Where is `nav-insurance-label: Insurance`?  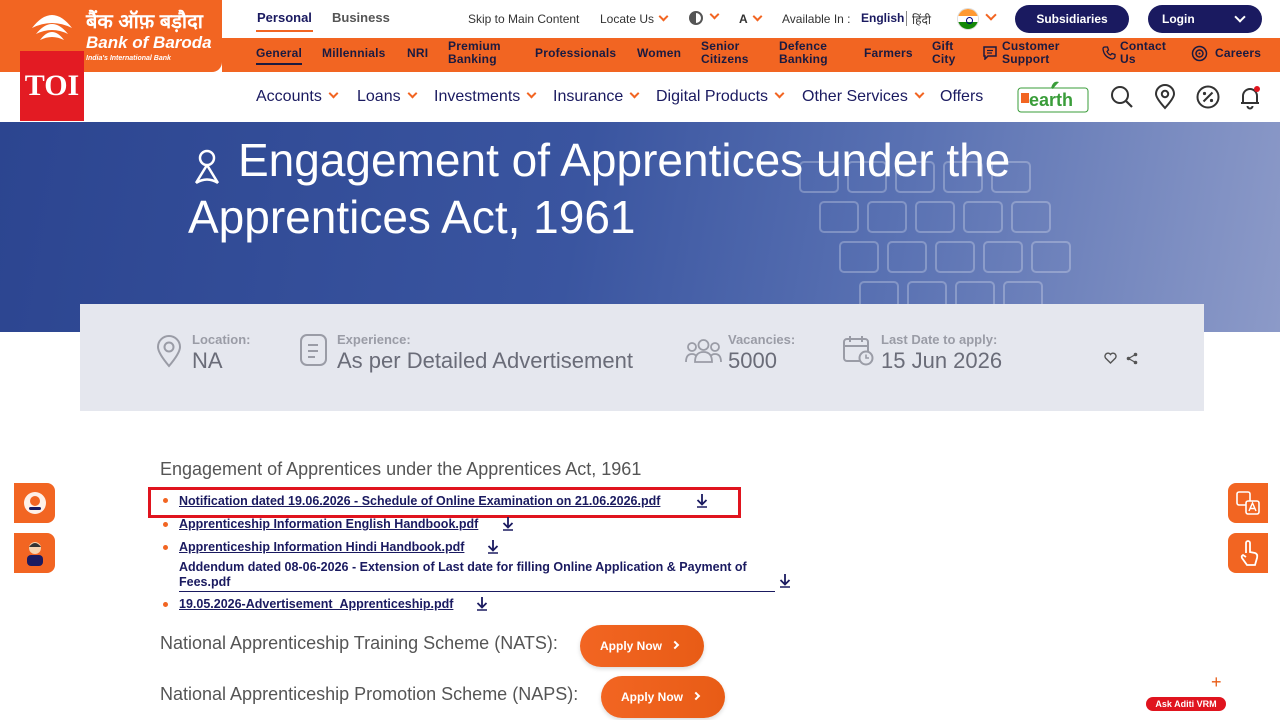
nav-insurance-label: Insurance is located at coordinates (588, 96).